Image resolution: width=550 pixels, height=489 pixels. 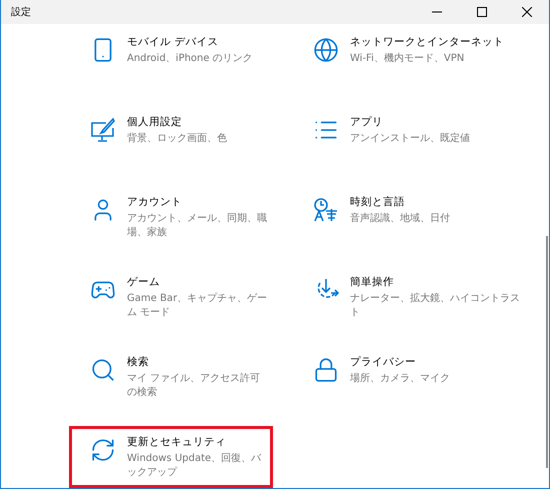 What do you see at coordinates (400, 219) in the screenshot?
I see `item-description: 音声認識、地域、日付` at bounding box center [400, 219].